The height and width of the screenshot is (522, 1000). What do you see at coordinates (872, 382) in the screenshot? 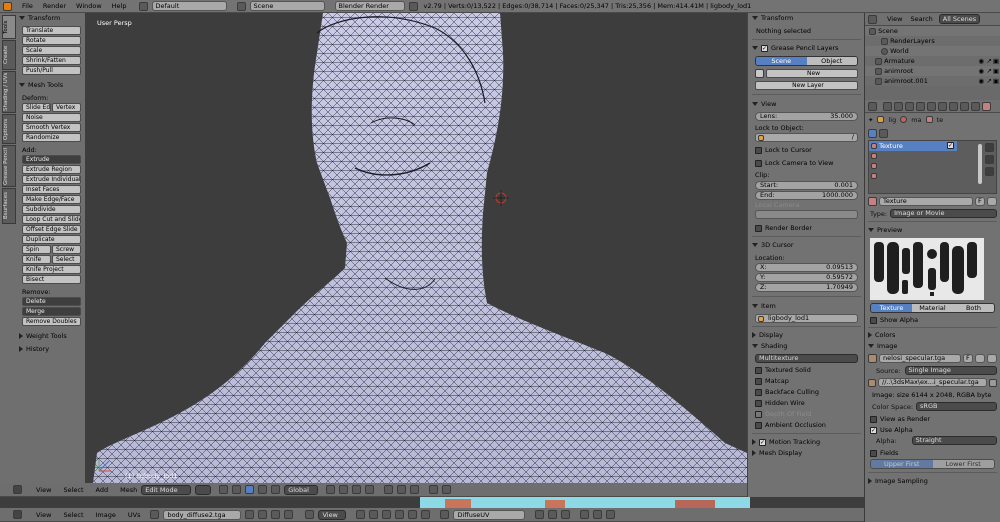
I see `file-pack-icon` at bounding box center [872, 382].